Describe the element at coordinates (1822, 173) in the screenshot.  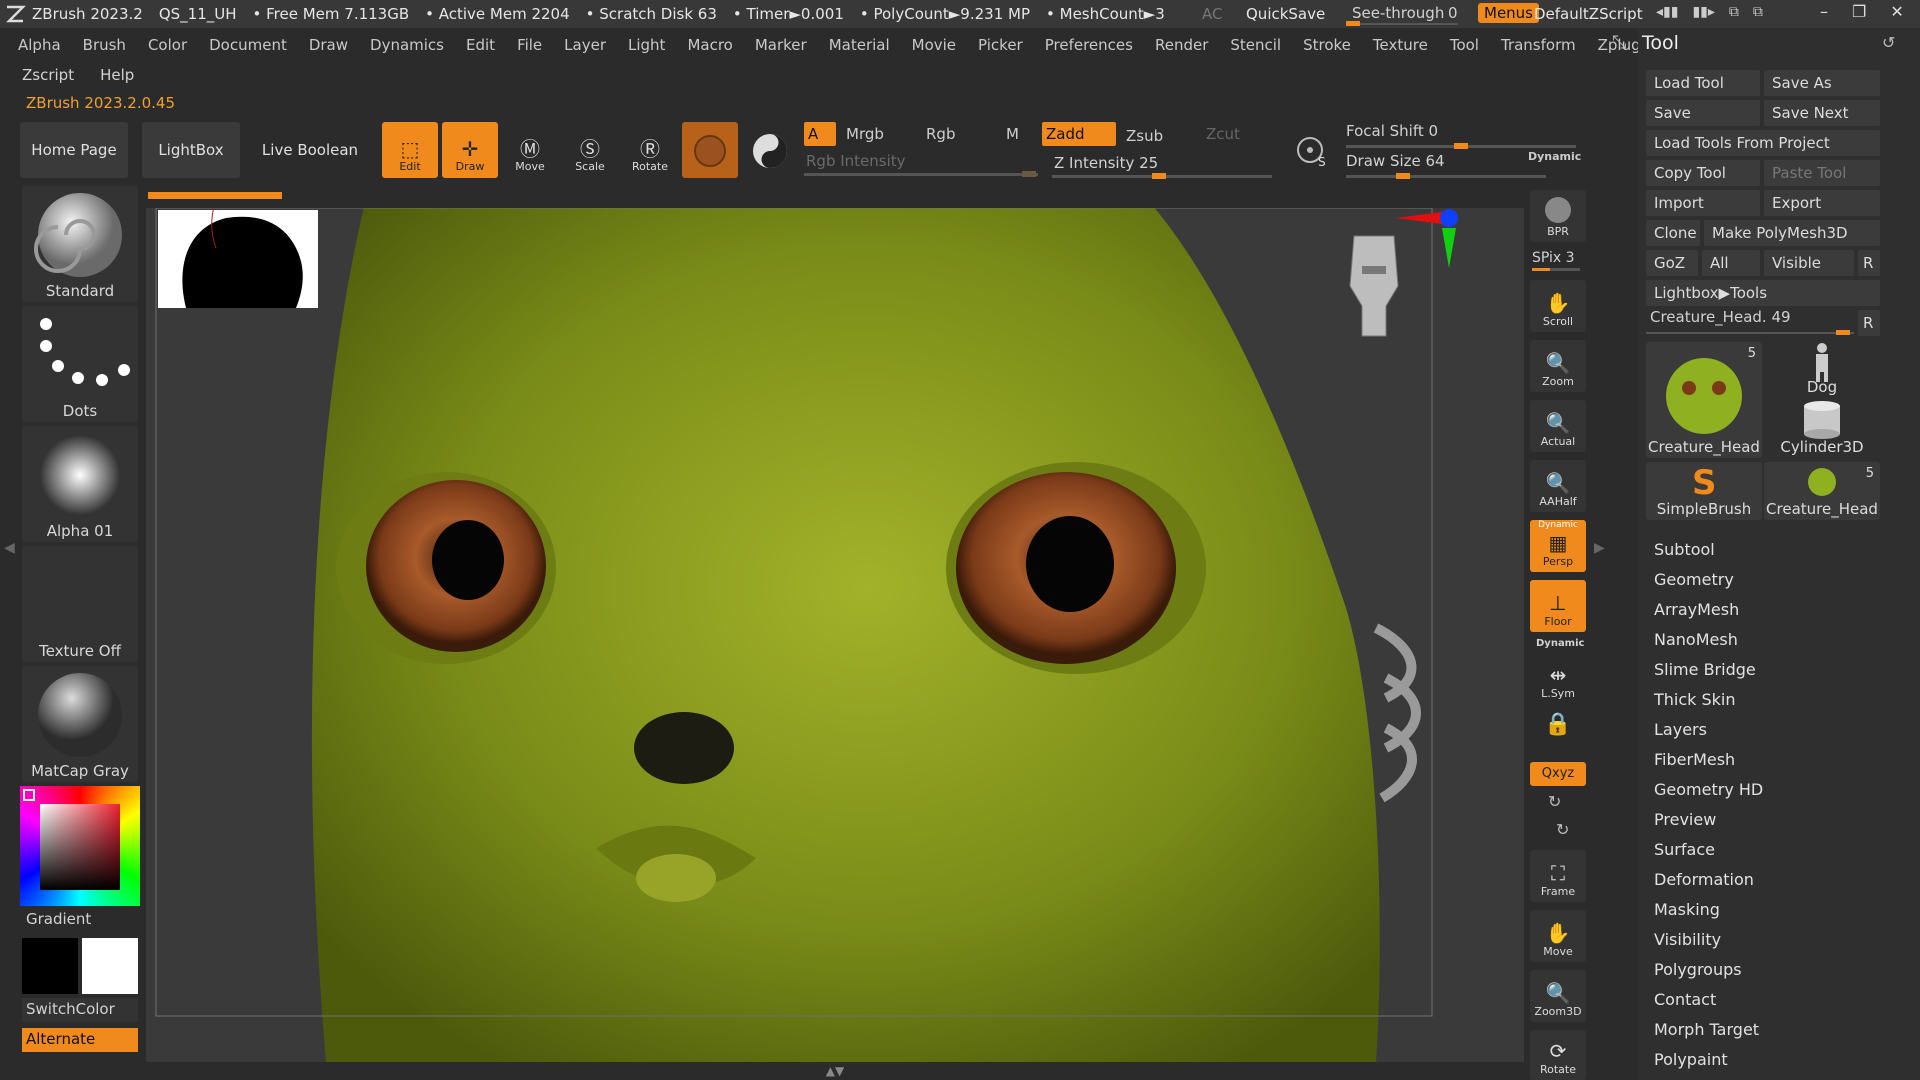
I see `paste-tool-button: Paste Tool` at that location.